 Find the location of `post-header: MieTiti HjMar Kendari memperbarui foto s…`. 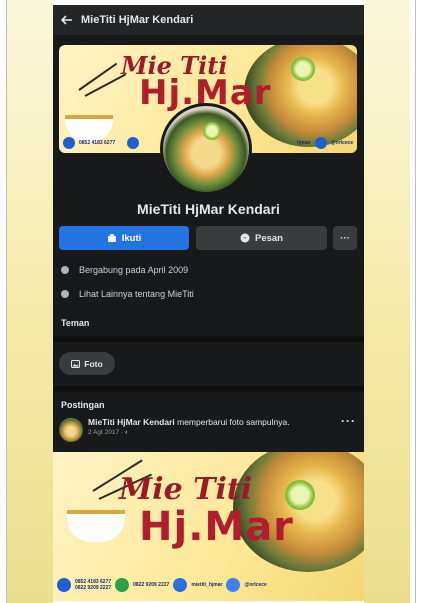

post-header: MieTiti HjMar Kendari memperbarui foto s… is located at coordinates (208, 429).